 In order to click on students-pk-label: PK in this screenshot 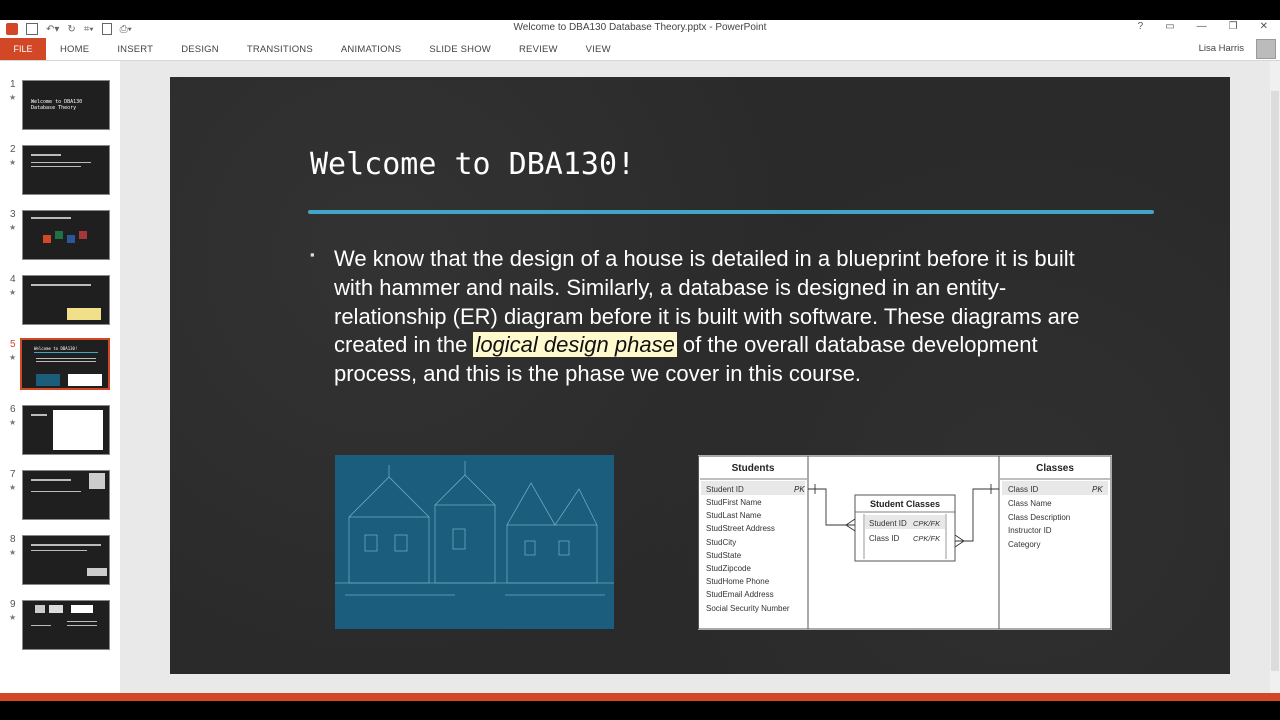, I will do `click(799, 489)`.